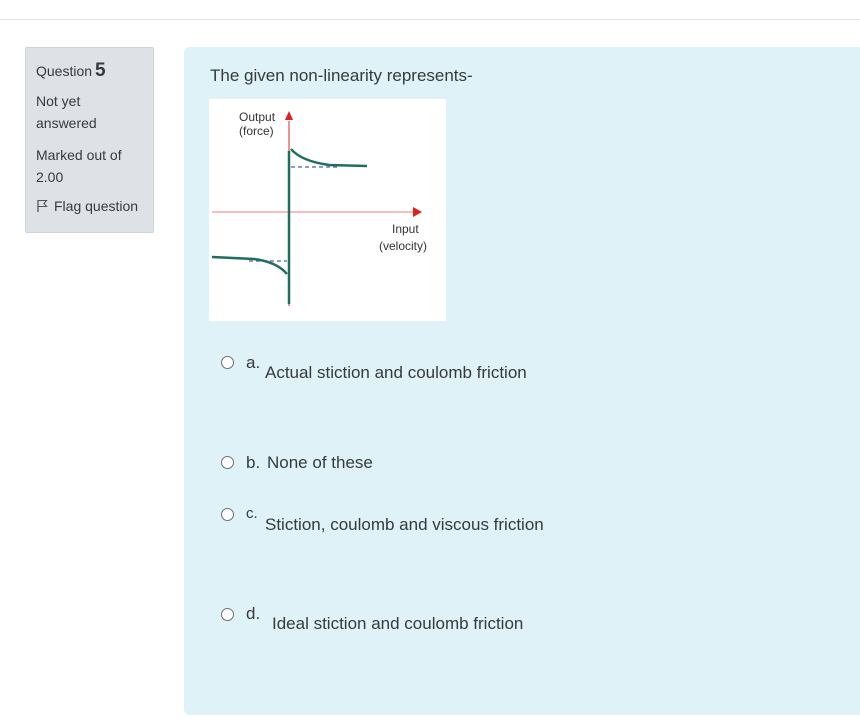 This screenshot has height=725, width=860. What do you see at coordinates (253, 462) in the screenshot?
I see `option-b-letter: b.` at bounding box center [253, 462].